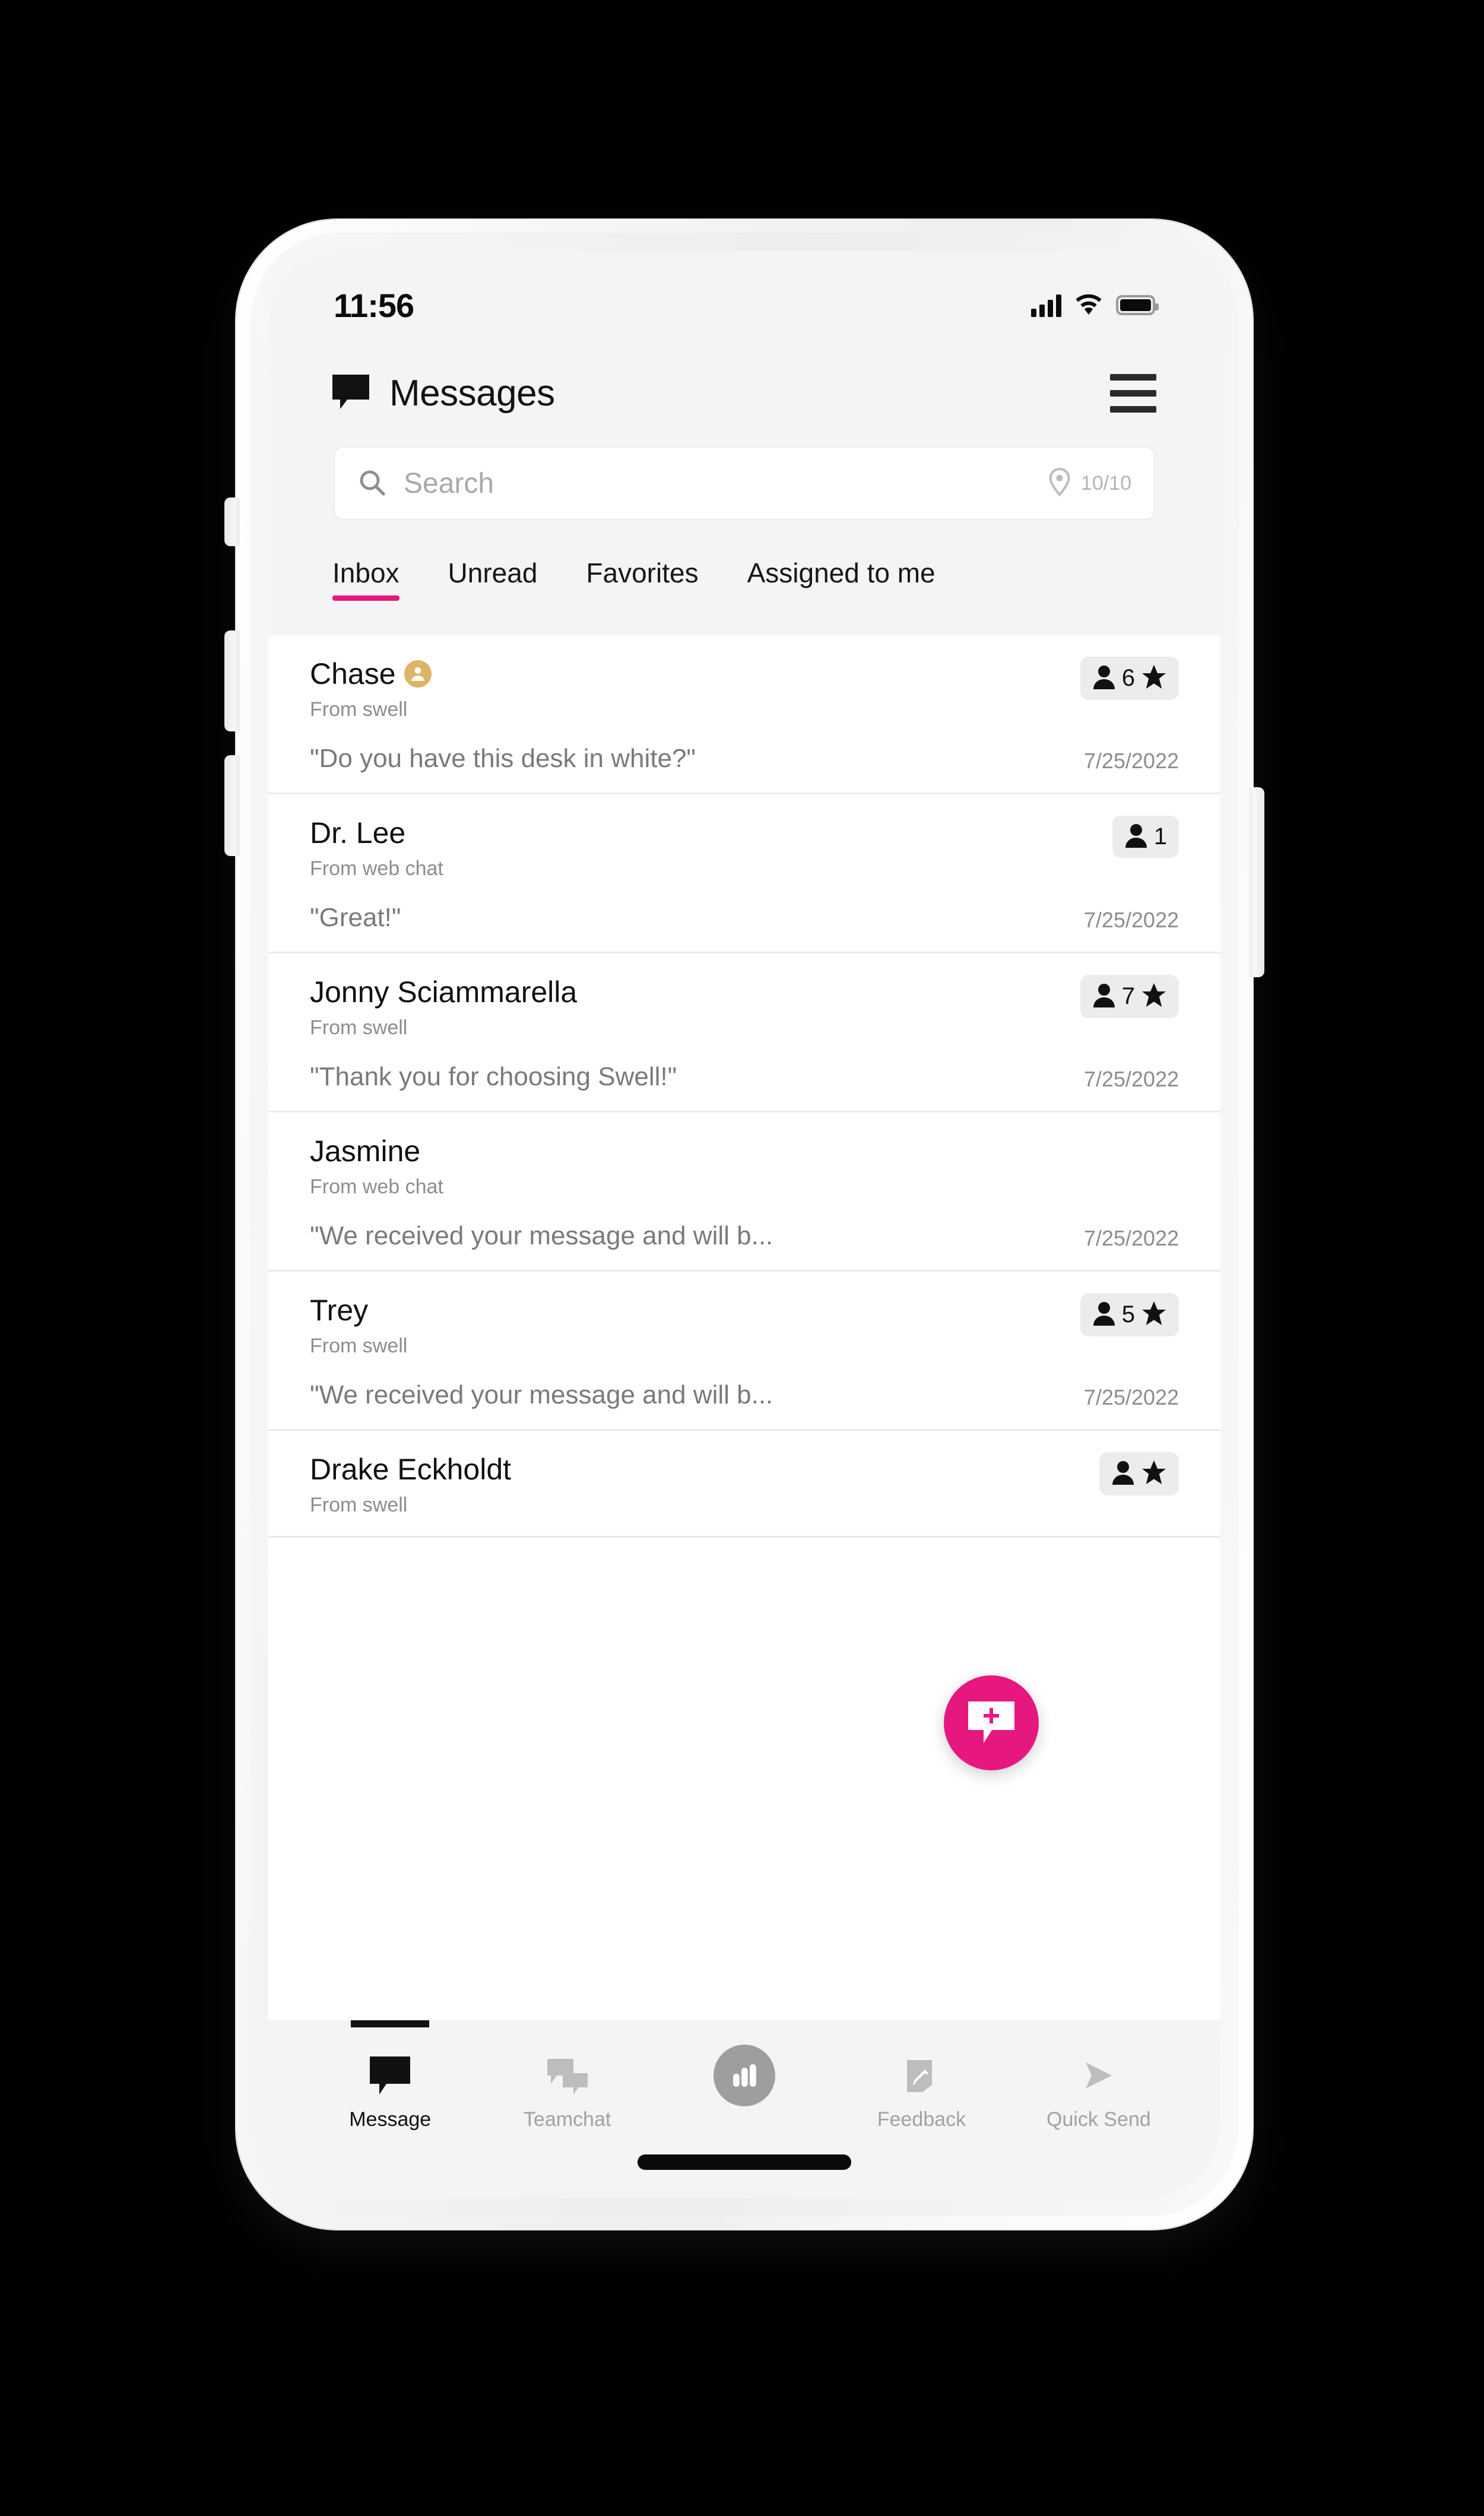 The image size is (1484, 2516). I want to click on message-sender-name: Trey, so click(340, 1310).